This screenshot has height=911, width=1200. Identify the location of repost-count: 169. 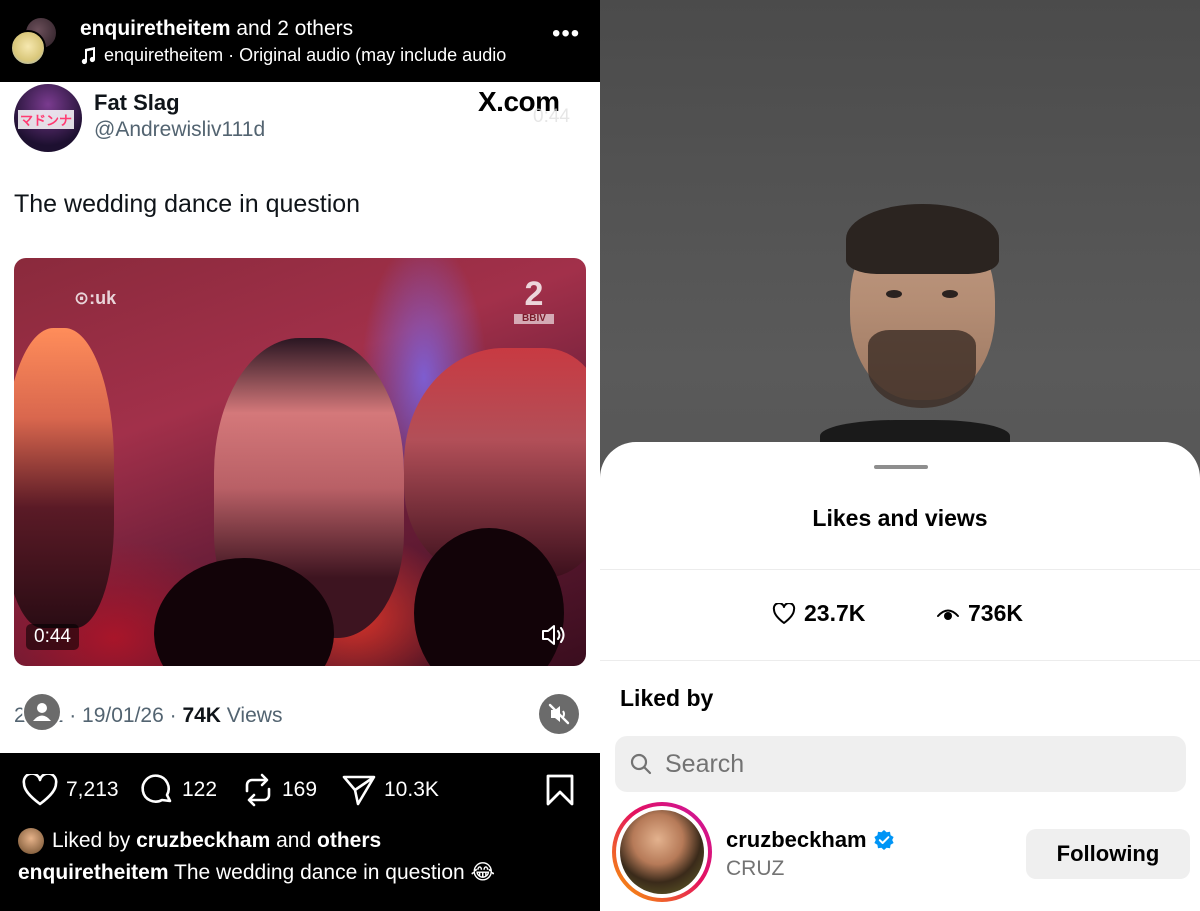
(300, 789).